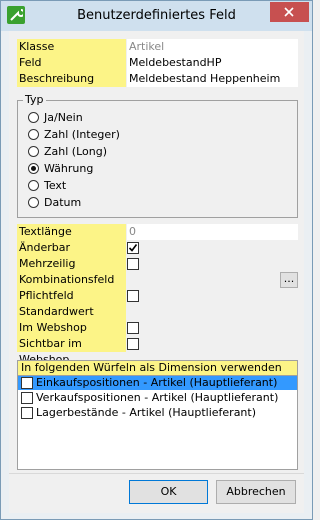 The image size is (320, 520). I want to click on typ-legend: Typ, so click(34, 99).